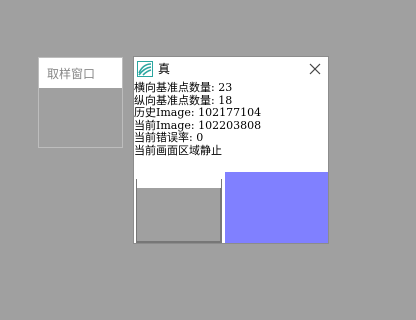 Image resolution: width=416 pixels, height=320 pixels. Describe the element at coordinates (178, 150) in the screenshot. I see `screen-region-status: 当前画面区域静止` at that location.